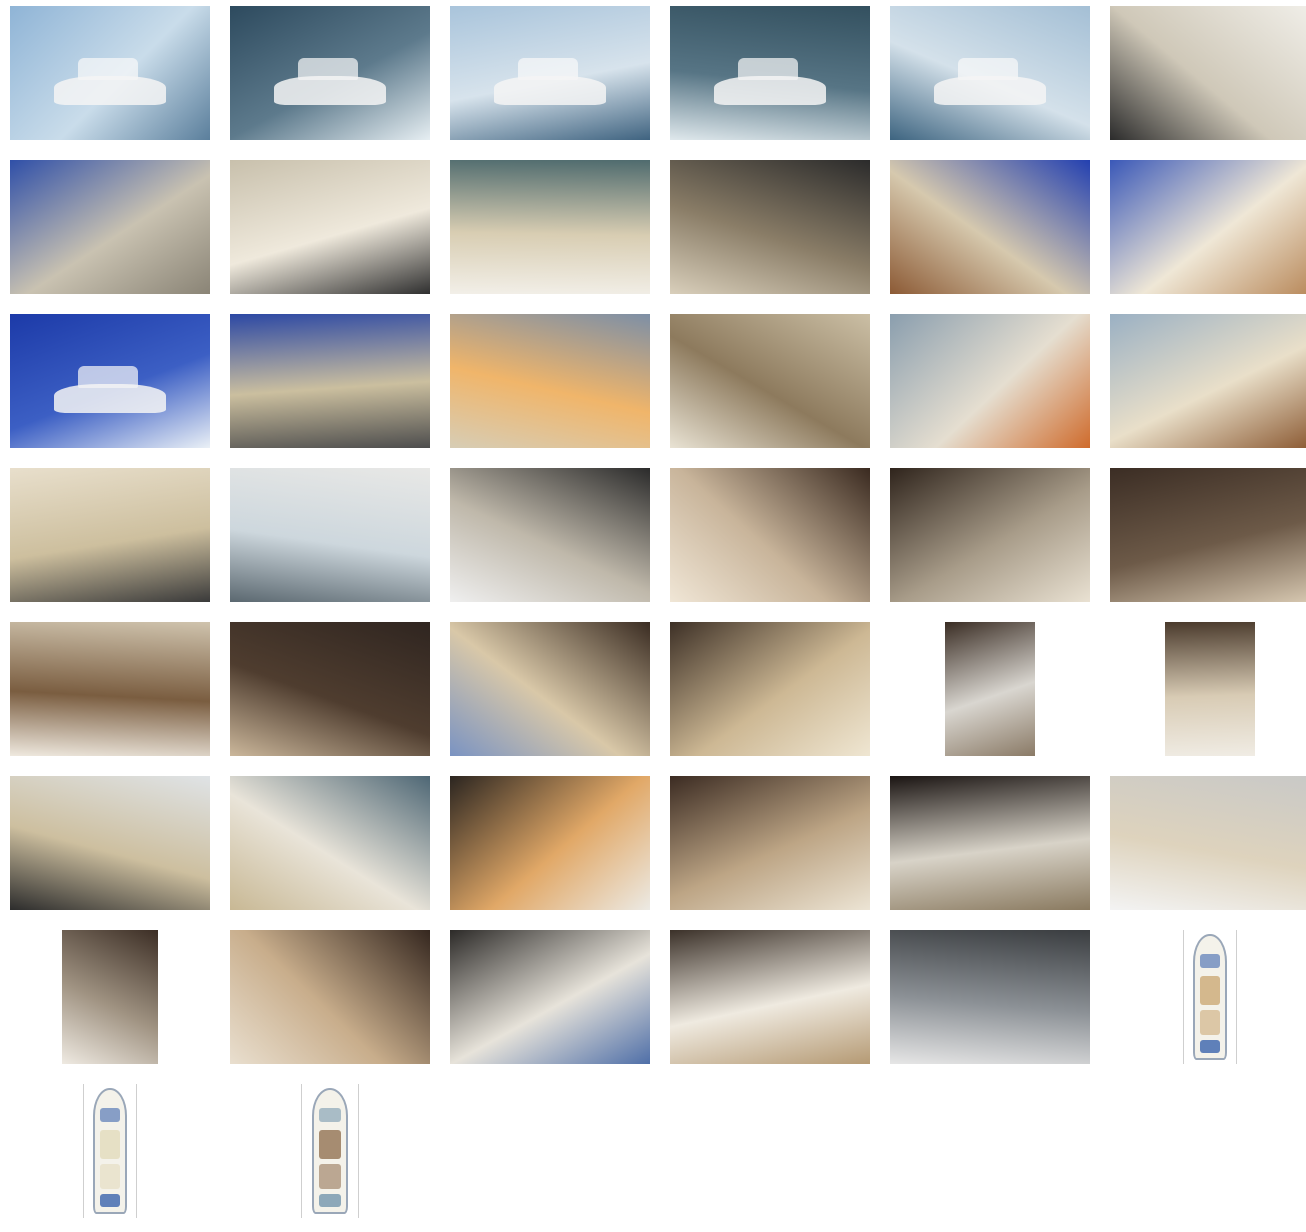  I want to click on hardtop-photo, so click(330, 535).